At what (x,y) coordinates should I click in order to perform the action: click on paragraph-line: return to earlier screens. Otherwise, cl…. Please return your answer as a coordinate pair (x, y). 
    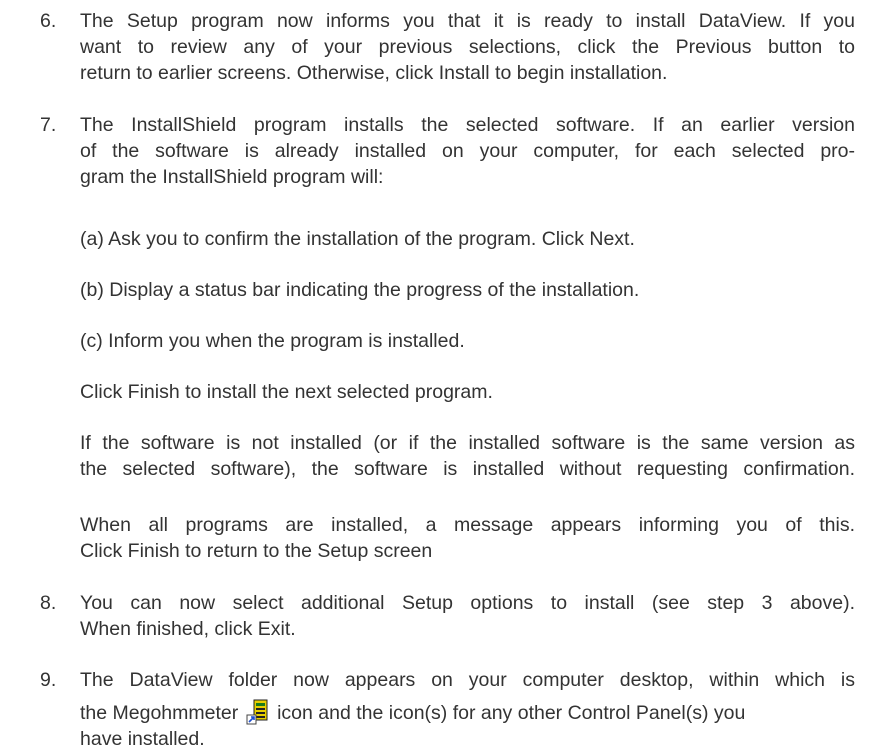
    Looking at the image, I should click on (374, 73).